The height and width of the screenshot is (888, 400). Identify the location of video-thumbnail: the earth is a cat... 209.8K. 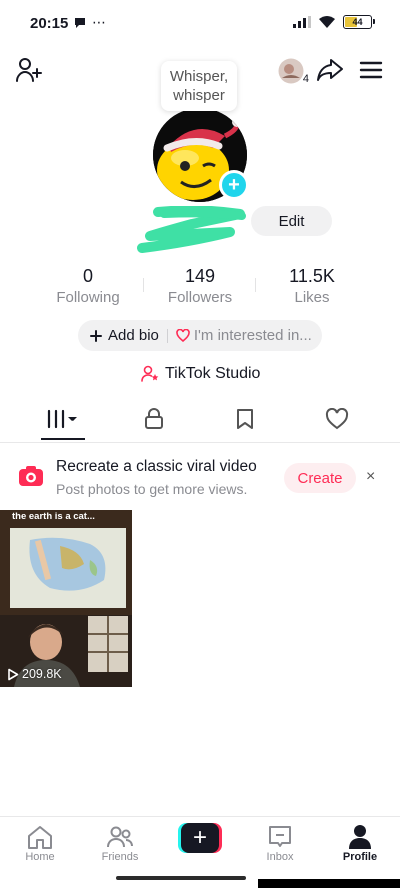
(66, 598).